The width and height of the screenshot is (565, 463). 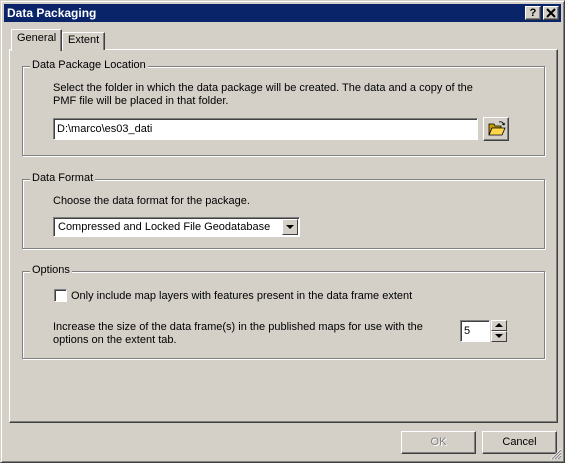 I want to click on resize-grip-icon, so click(x=556, y=454).